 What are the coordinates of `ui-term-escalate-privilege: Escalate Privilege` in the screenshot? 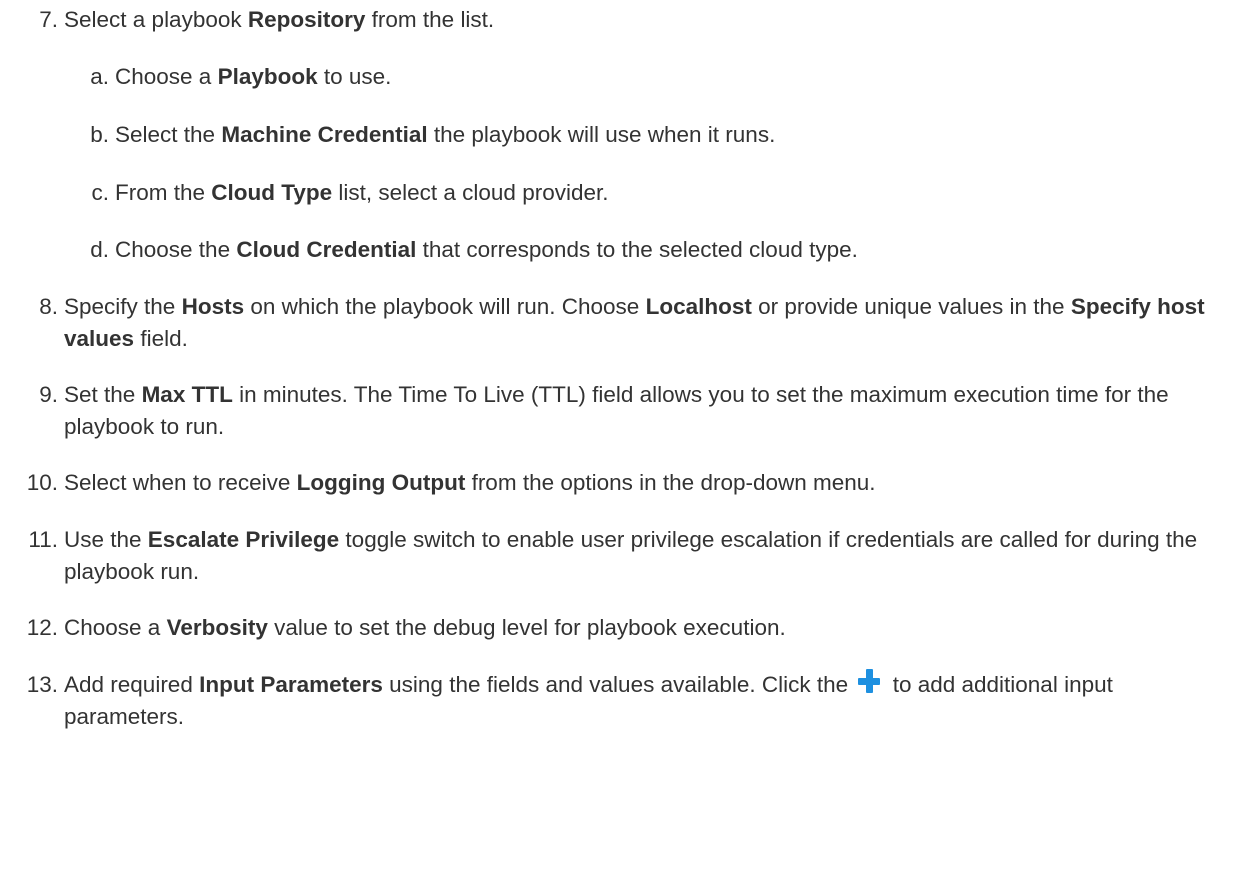 It's located at (243, 539).